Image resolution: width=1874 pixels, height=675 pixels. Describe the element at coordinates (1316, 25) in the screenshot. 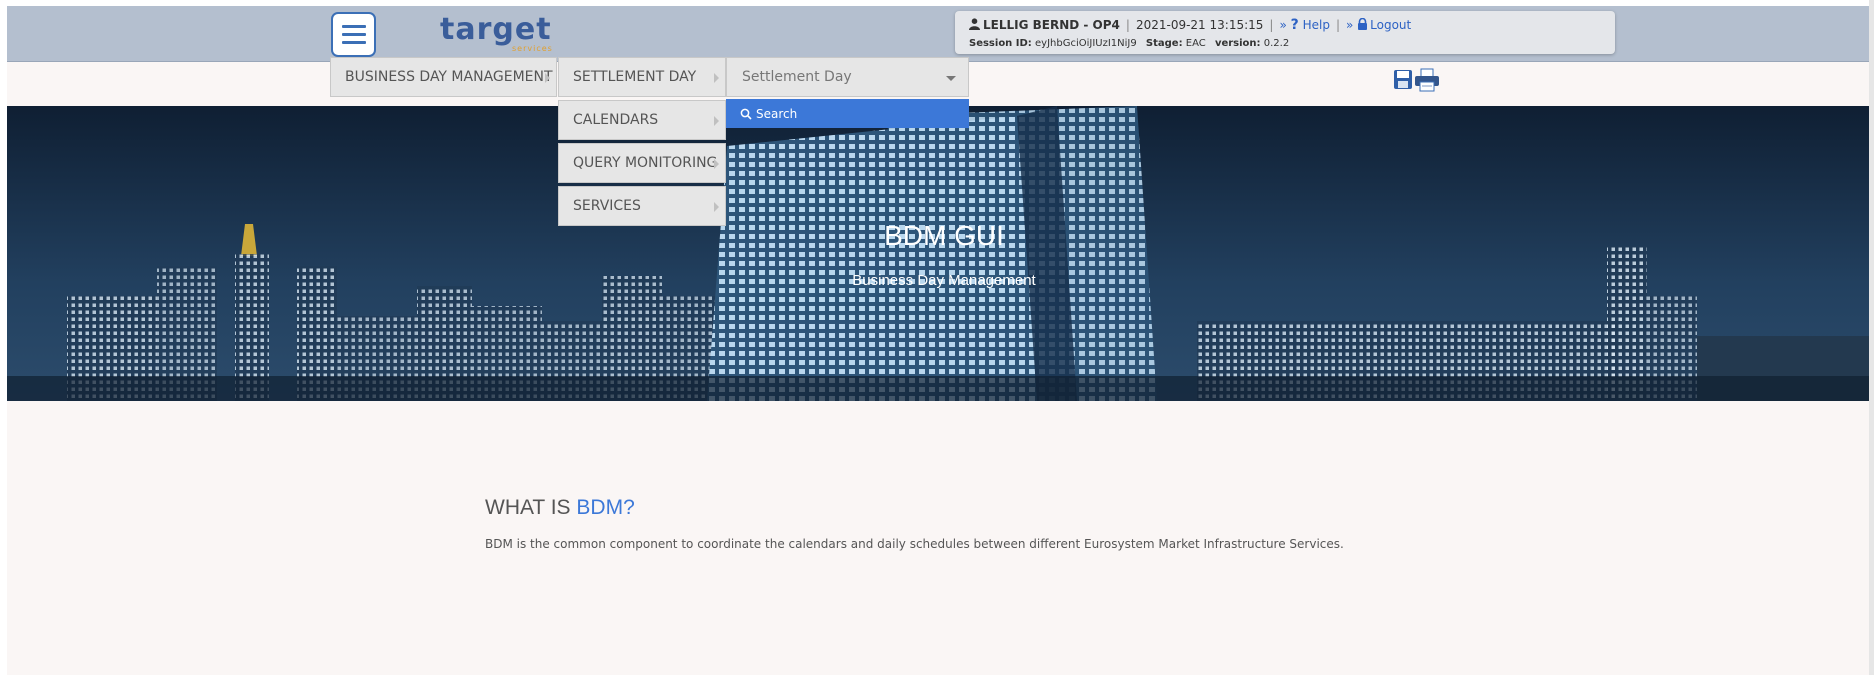

I see `help-label: Help` at that location.